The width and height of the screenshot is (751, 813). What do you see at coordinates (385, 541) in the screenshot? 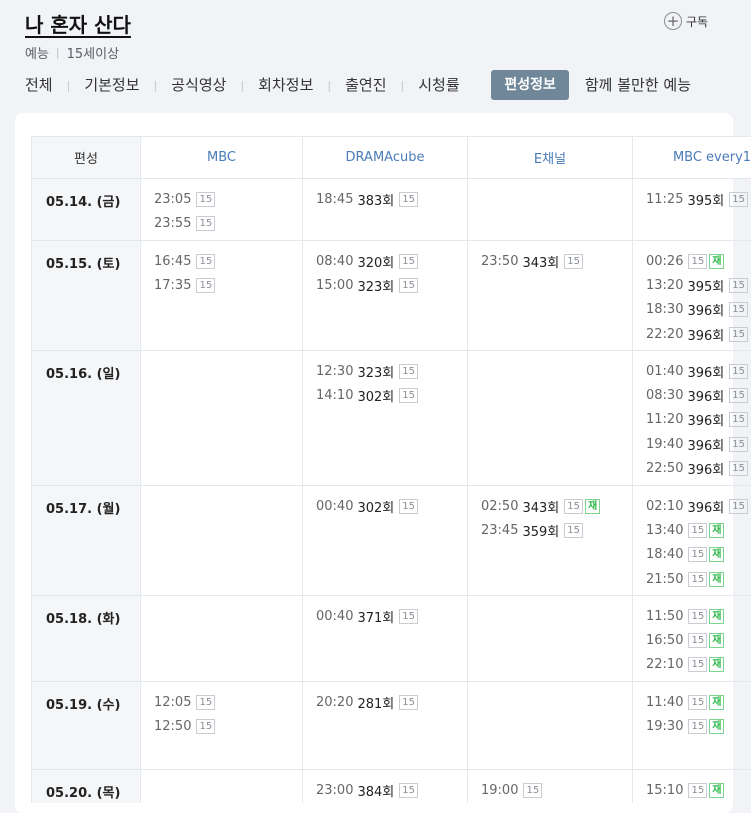
I see `schedule-cell: 00:40302회15` at bounding box center [385, 541].